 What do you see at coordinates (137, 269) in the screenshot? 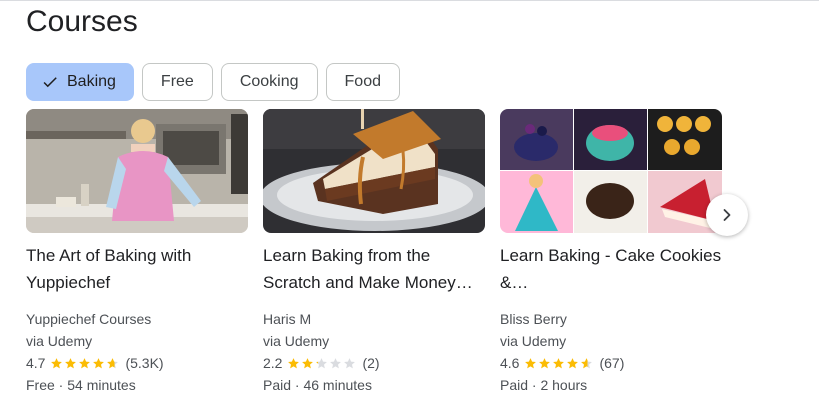
I see `course-title: The Art of Baking with Yuppiechef` at bounding box center [137, 269].